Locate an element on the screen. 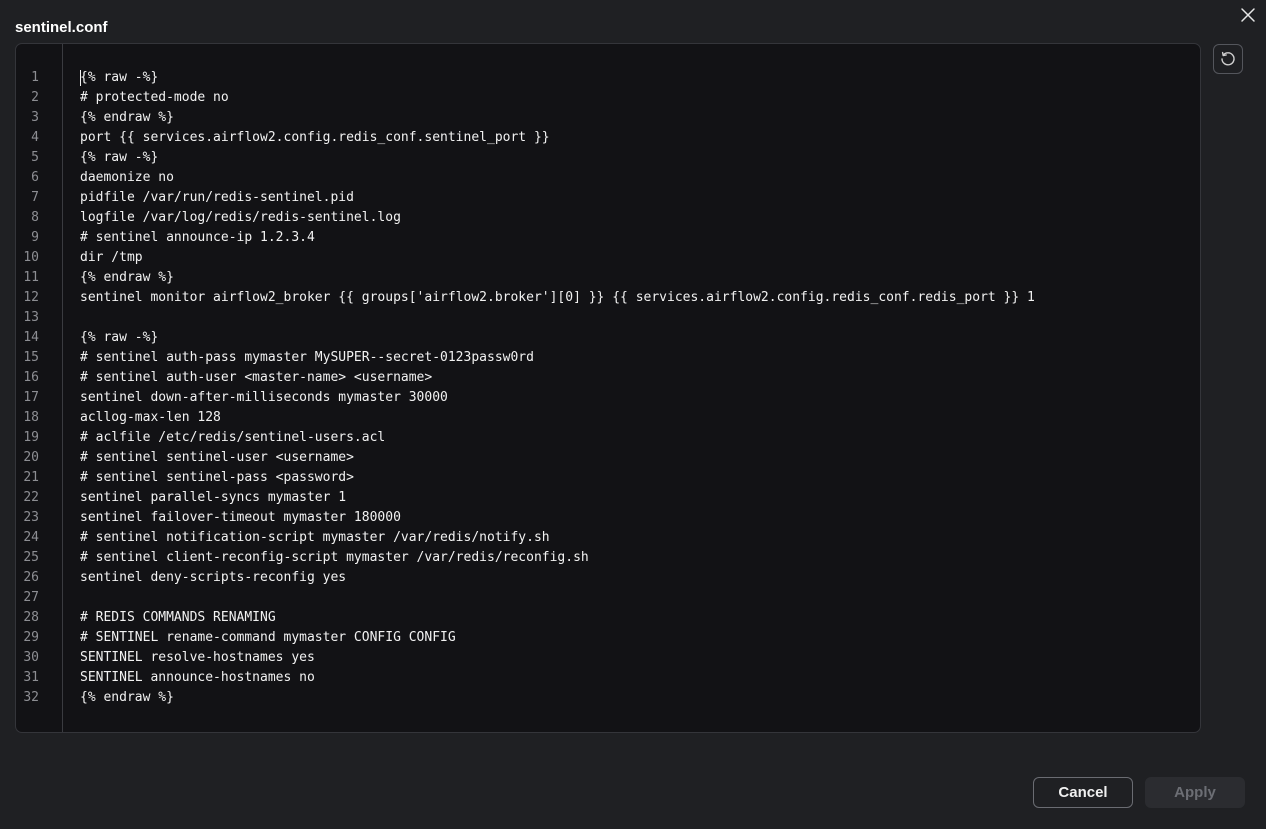 The image size is (1266, 829). apply-button: Apply is located at coordinates (1195, 792).